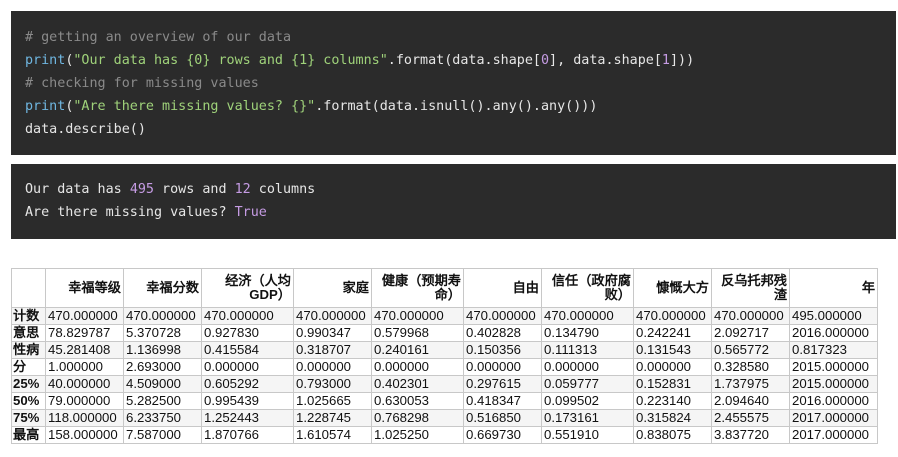 The height and width of the screenshot is (457, 898). Describe the element at coordinates (162, 350) in the screenshot. I see `table-cell: 1.136998` at that location.